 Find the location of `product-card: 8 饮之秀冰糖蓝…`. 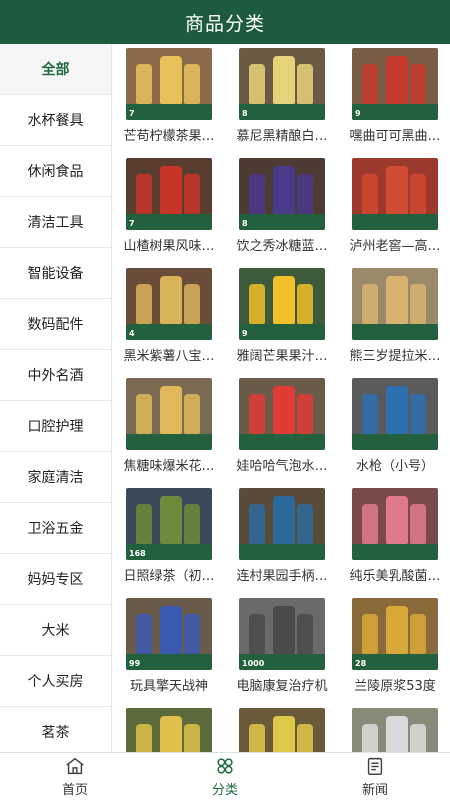

product-card: 8 饮之秀冰糖蓝… is located at coordinates (282, 213).